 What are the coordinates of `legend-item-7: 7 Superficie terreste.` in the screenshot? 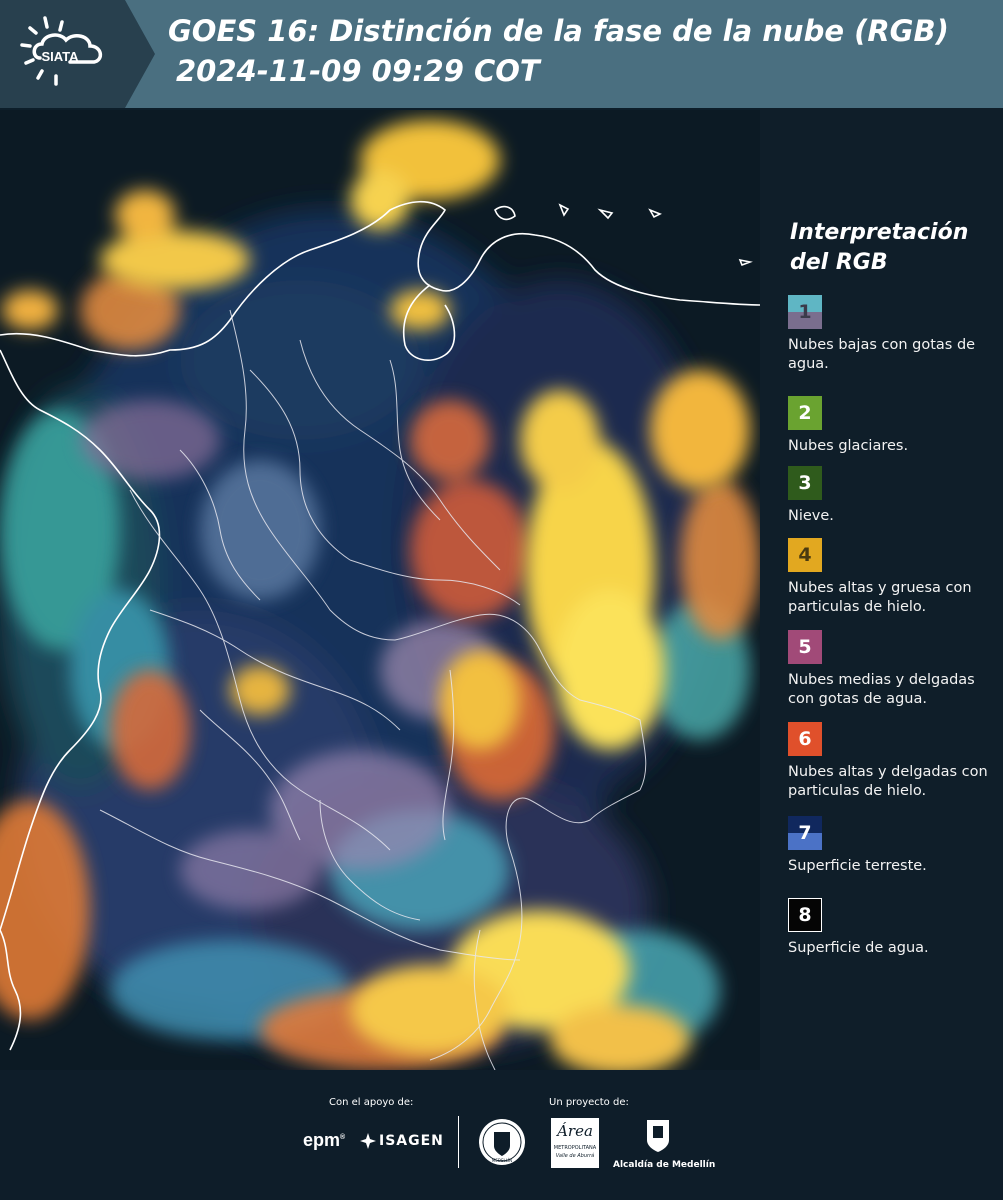 It's located at (893, 846).